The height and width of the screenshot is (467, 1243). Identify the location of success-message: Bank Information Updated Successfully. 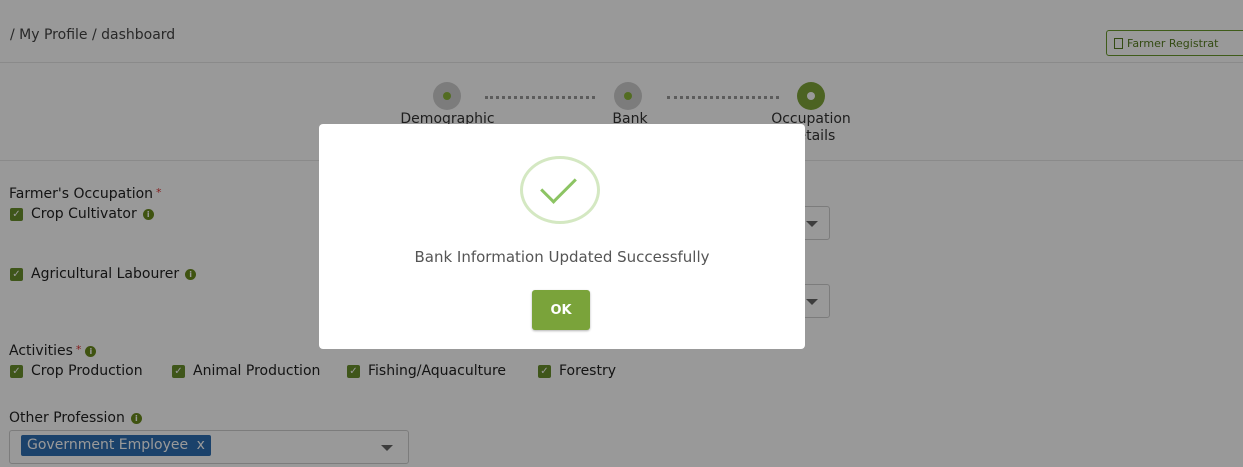
(562, 257).